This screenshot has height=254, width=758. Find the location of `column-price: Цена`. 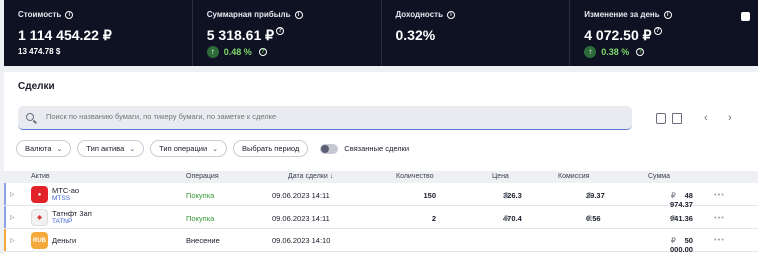

column-price: Цена is located at coordinates (500, 176).